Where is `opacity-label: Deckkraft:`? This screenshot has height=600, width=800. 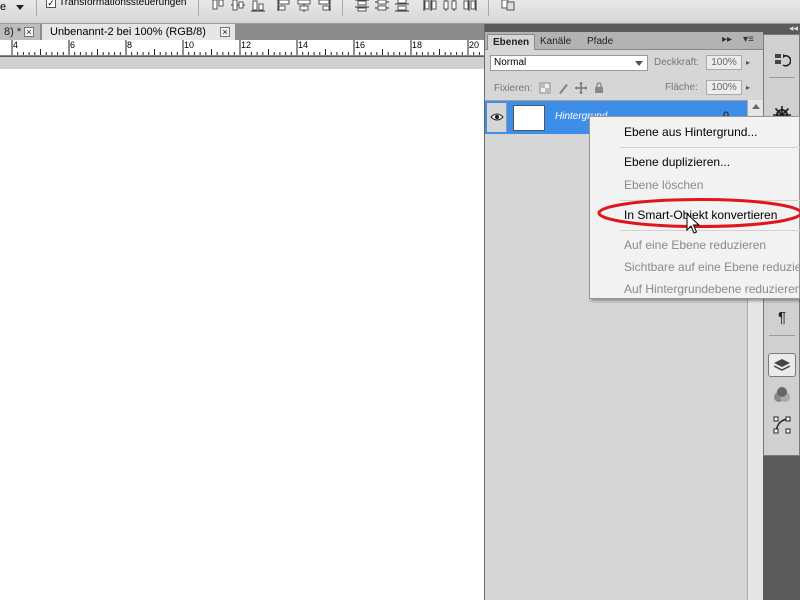 opacity-label: Deckkraft: is located at coordinates (677, 62).